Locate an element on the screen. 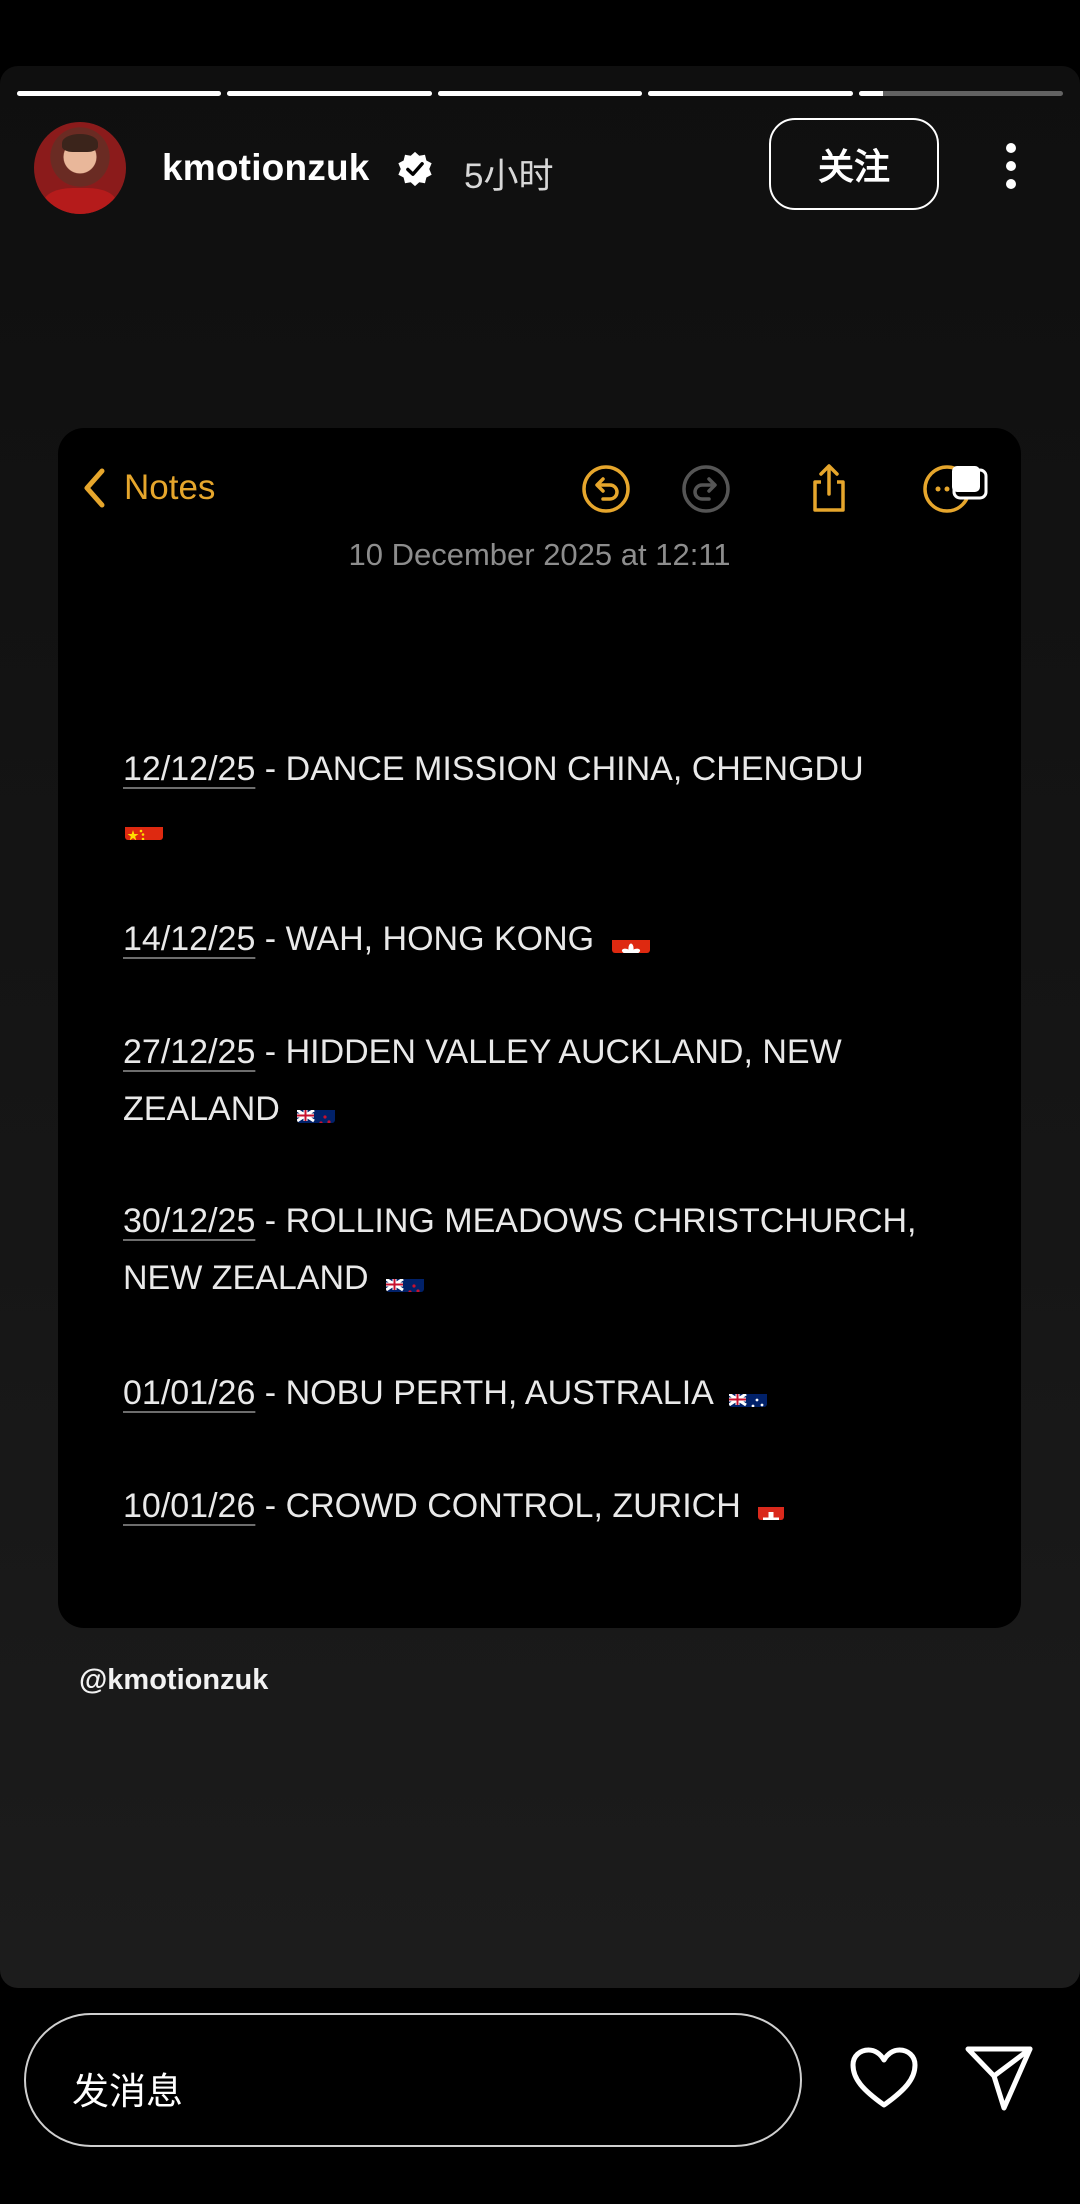 The width and height of the screenshot is (1080, 2204). username: kmotionzuk is located at coordinates (266, 168).